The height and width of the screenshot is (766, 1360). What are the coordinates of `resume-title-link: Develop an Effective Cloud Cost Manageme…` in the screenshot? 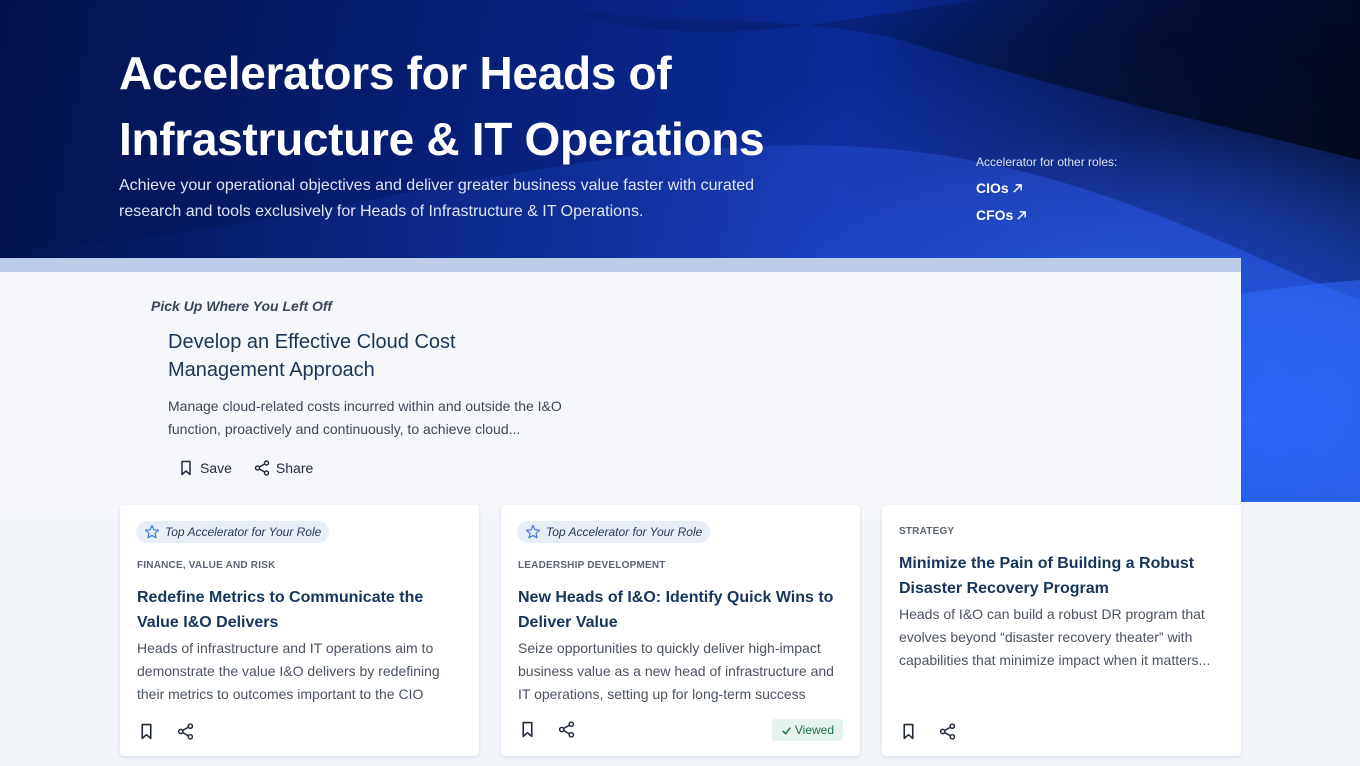 It's located at (368, 356).